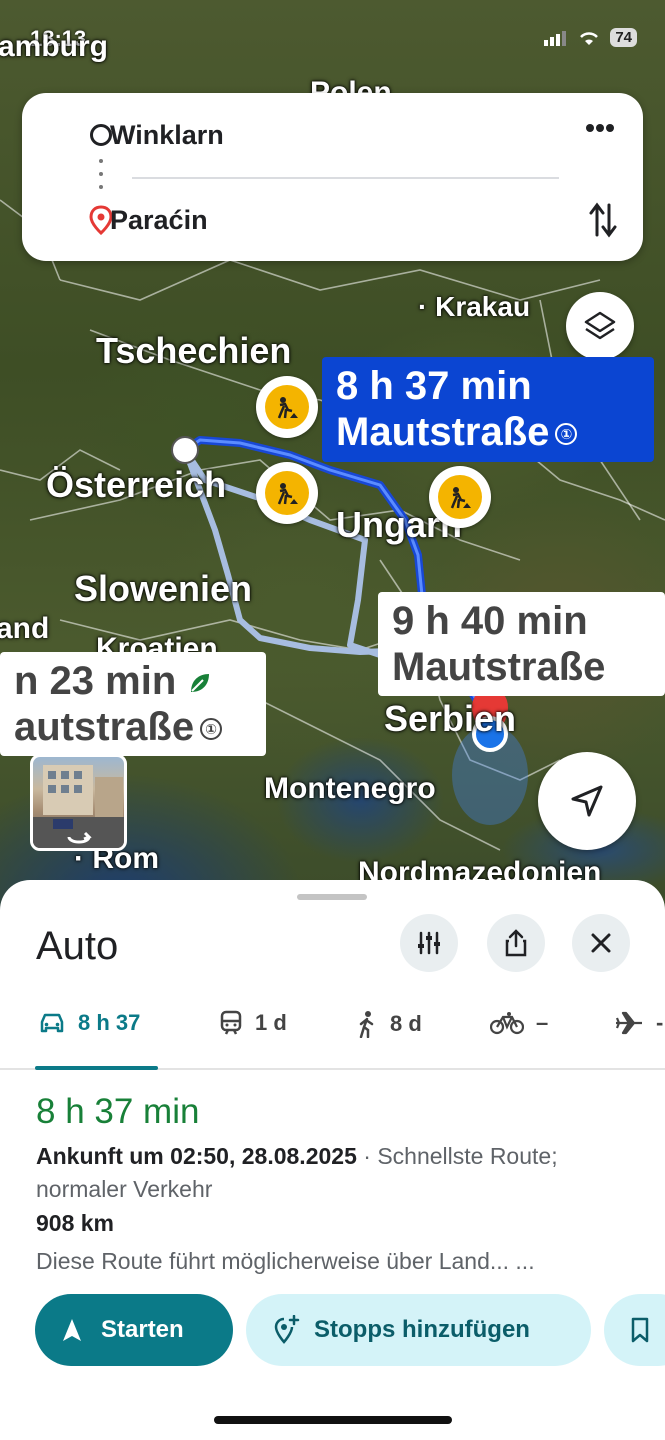 This screenshot has width=665, height=1440. What do you see at coordinates (406, 1023) in the screenshot?
I see `tab-walk-label: 8 d` at bounding box center [406, 1023].